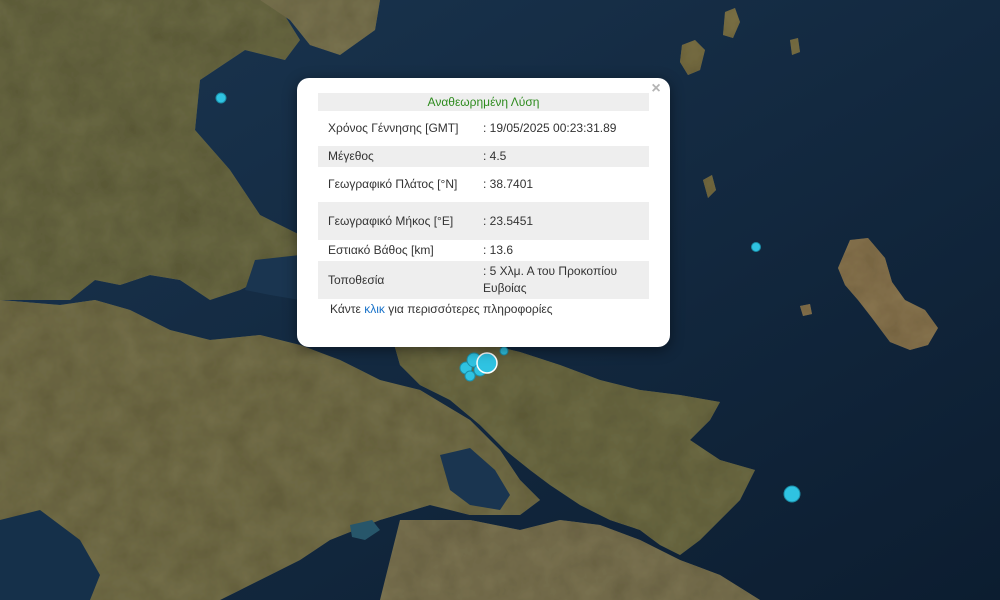 This screenshot has height=600, width=1000. Describe the element at coordinates (397, 221) in the screenshot. I see `info-label: Γεωγραφικό Μήκος [°E]` at that location.